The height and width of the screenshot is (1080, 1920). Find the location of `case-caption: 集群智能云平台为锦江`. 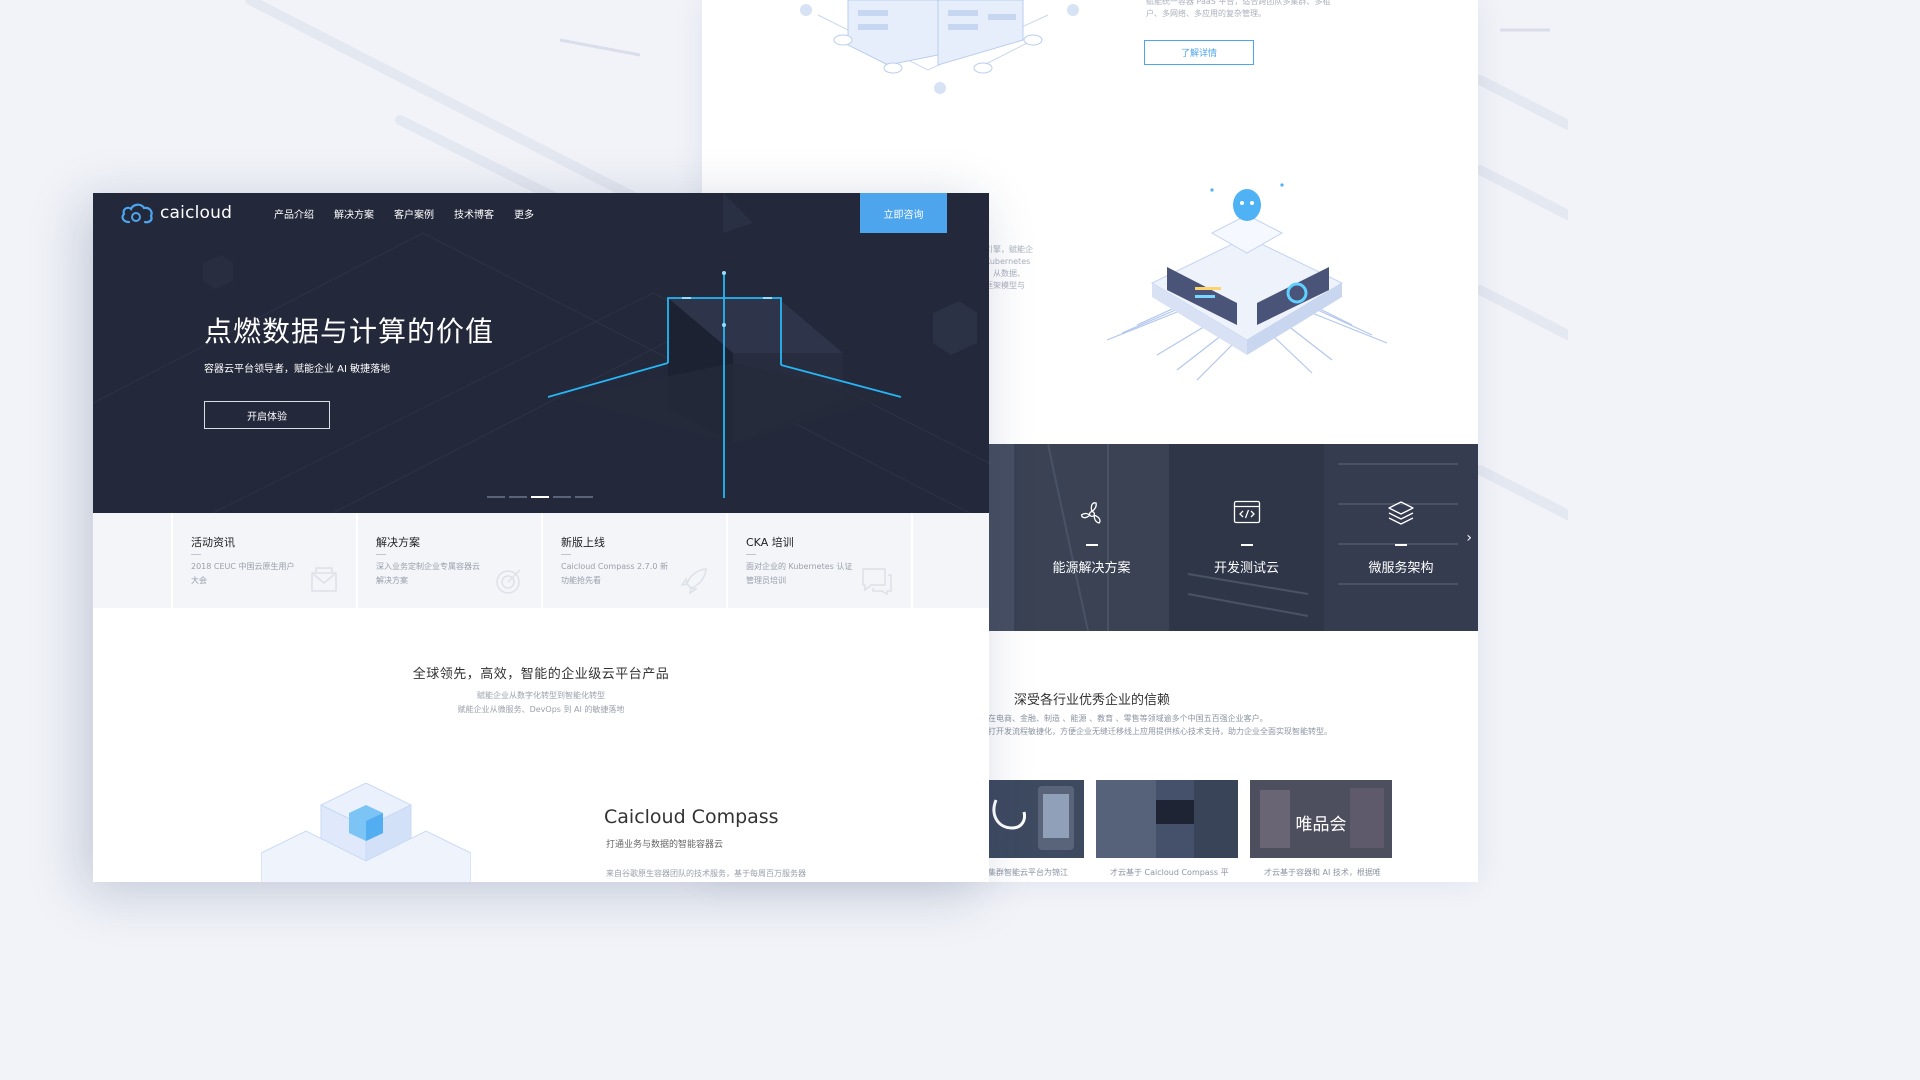

case-caption: 集群智能云平台为锦江 is located at coordinates (1028, 872).